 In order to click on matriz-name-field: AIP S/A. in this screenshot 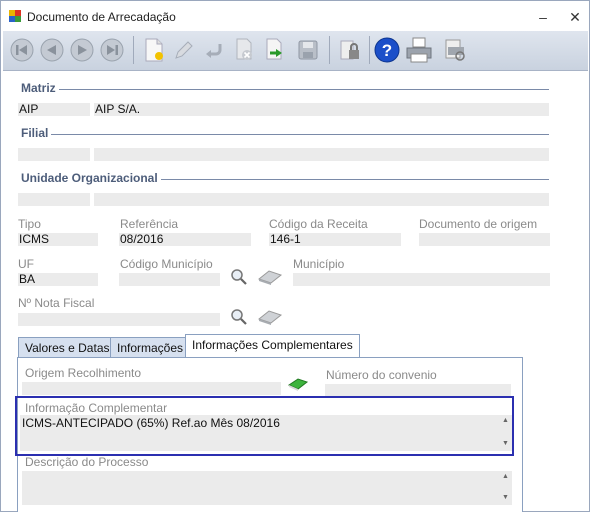, I will do `click(321, 109)`.